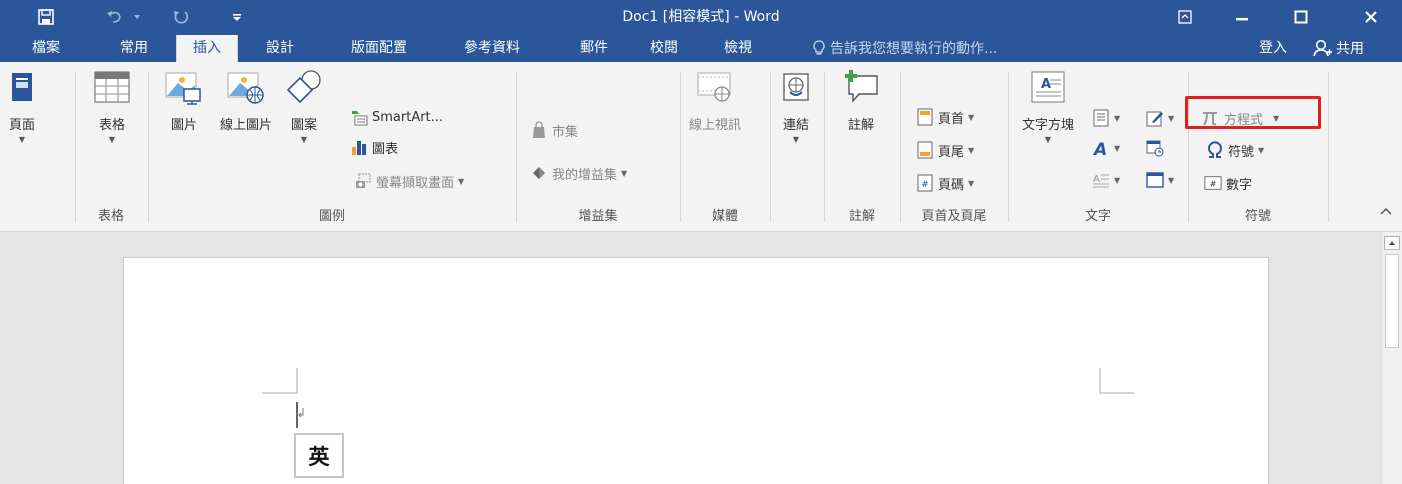 This screenshot has width=1402, height=484. What do you see at coordinates (115, 17) in the screenshot?
I see `undo-icon` at bounding box center [115, 17].